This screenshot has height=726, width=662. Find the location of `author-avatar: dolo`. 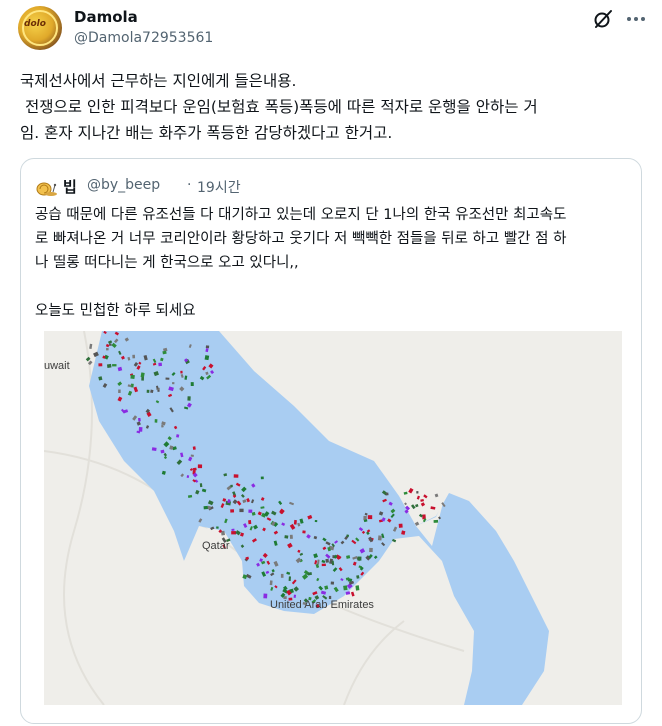

author-avatar: dolo is located at coordinates (40, 28).